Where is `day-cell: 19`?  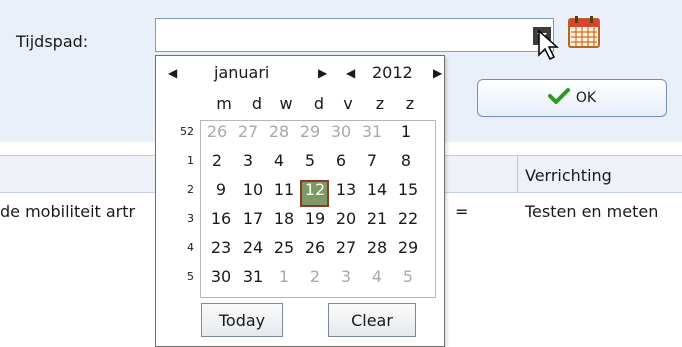 day-cell: 19 is located at coordinates (315, 218).